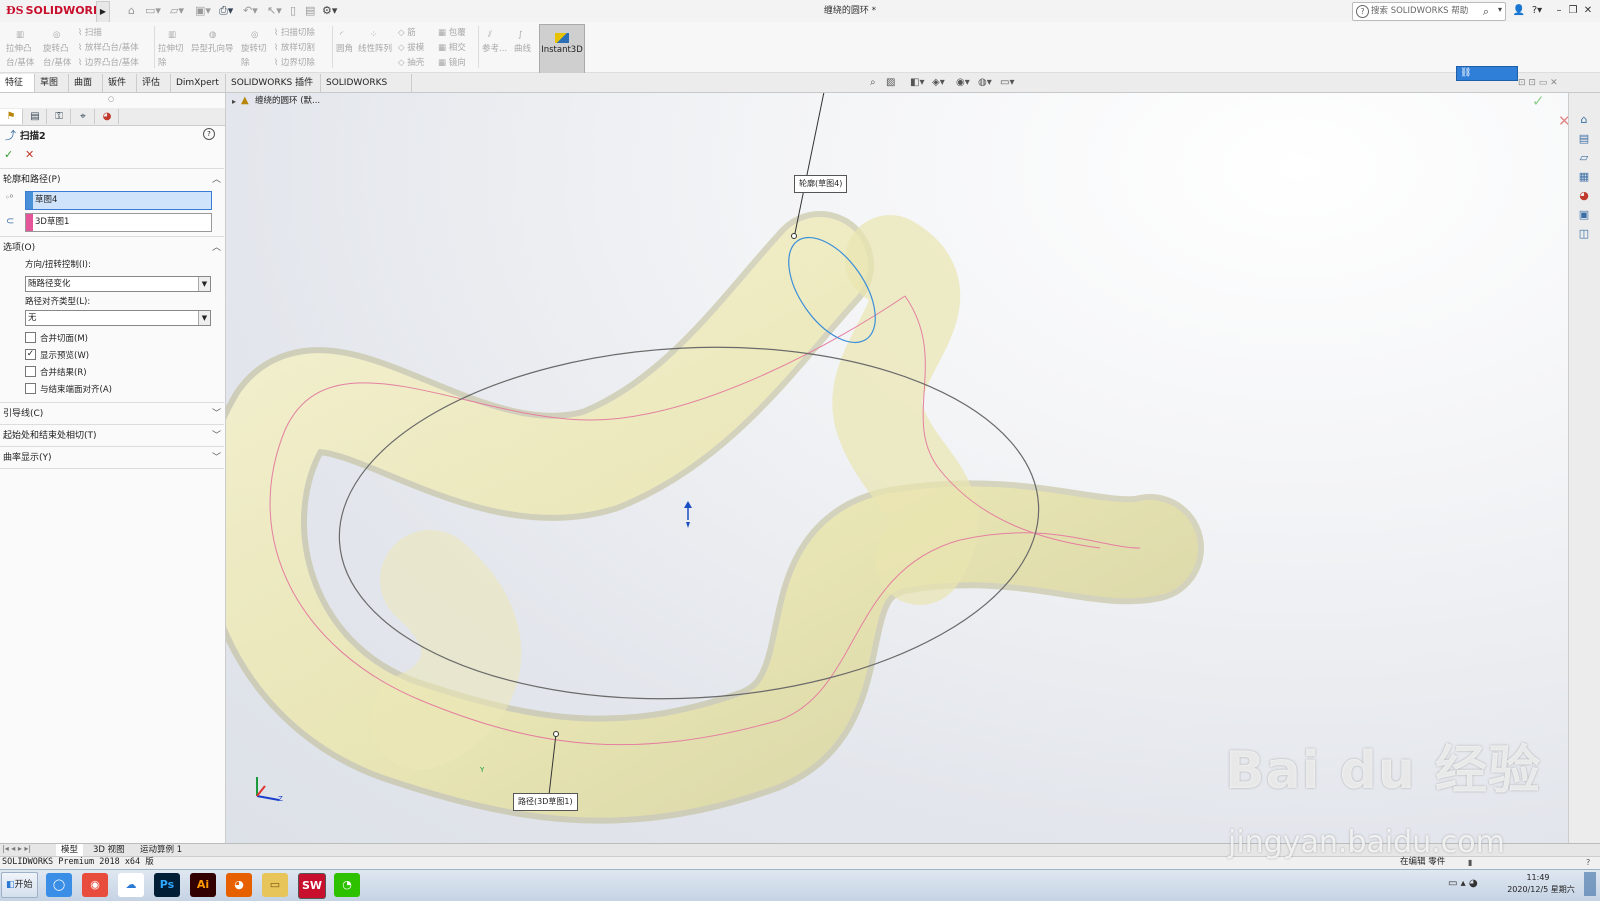  I want to click on confirm-corner-ok-icon: ✓, so click(1538, 101).